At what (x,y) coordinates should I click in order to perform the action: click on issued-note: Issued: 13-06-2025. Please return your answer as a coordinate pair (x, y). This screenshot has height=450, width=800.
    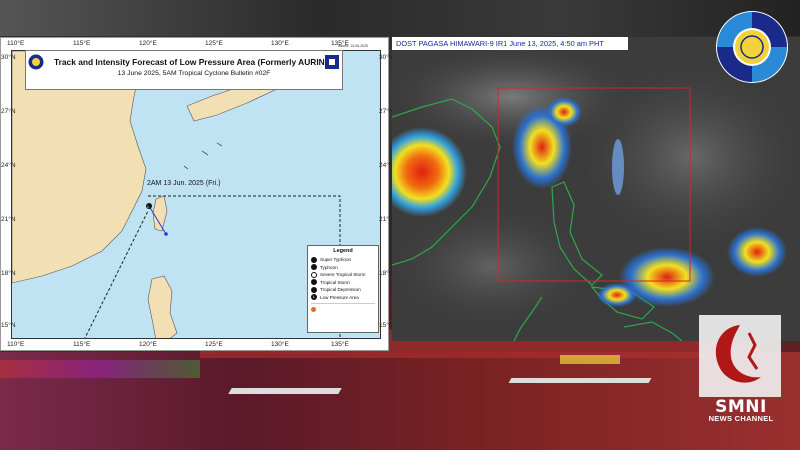
    Looking at the image, I should click on (352, 46).